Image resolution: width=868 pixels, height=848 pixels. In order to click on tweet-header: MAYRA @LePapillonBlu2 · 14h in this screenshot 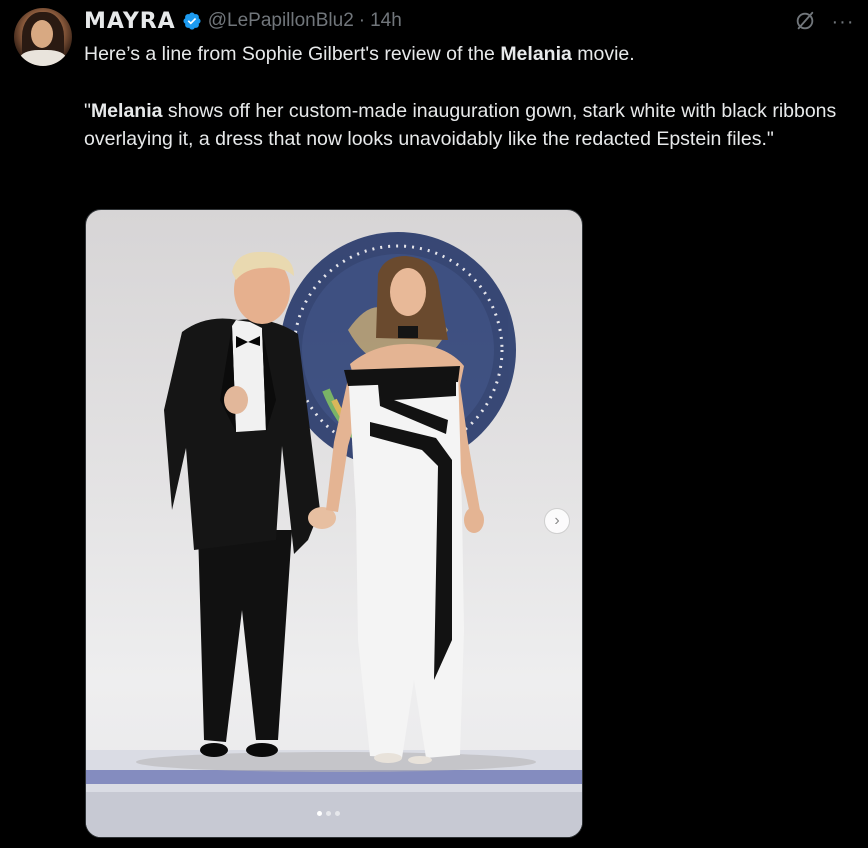, I will do `click(243, 21)`.